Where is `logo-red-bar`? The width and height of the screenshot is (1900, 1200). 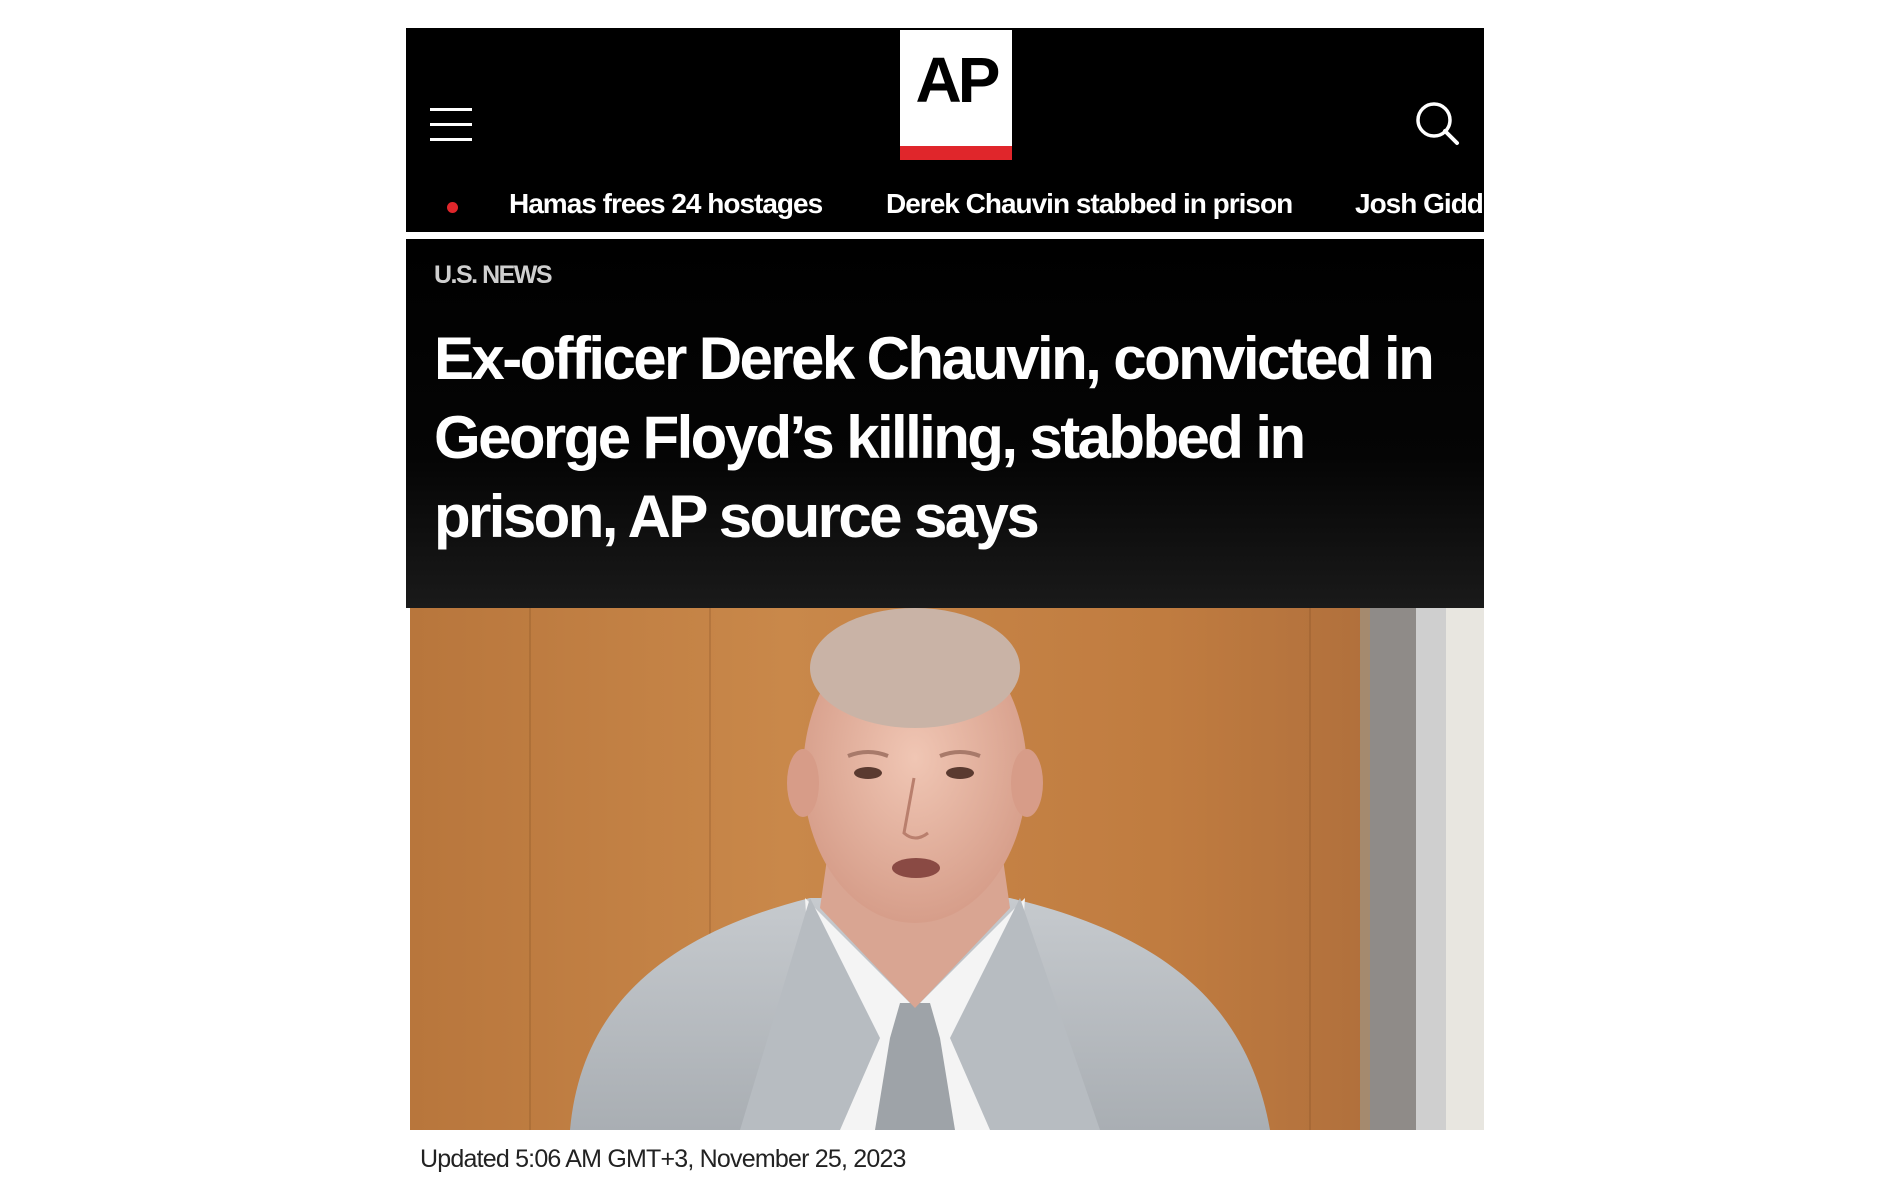 logo-red-bar is located at coordinates (956, 153).